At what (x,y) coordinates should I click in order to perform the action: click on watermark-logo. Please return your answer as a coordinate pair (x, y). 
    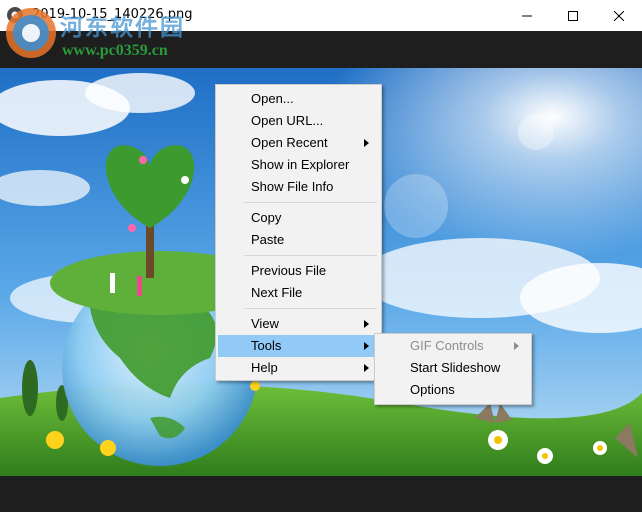
    Looking at the image, I should click on (31, 33).